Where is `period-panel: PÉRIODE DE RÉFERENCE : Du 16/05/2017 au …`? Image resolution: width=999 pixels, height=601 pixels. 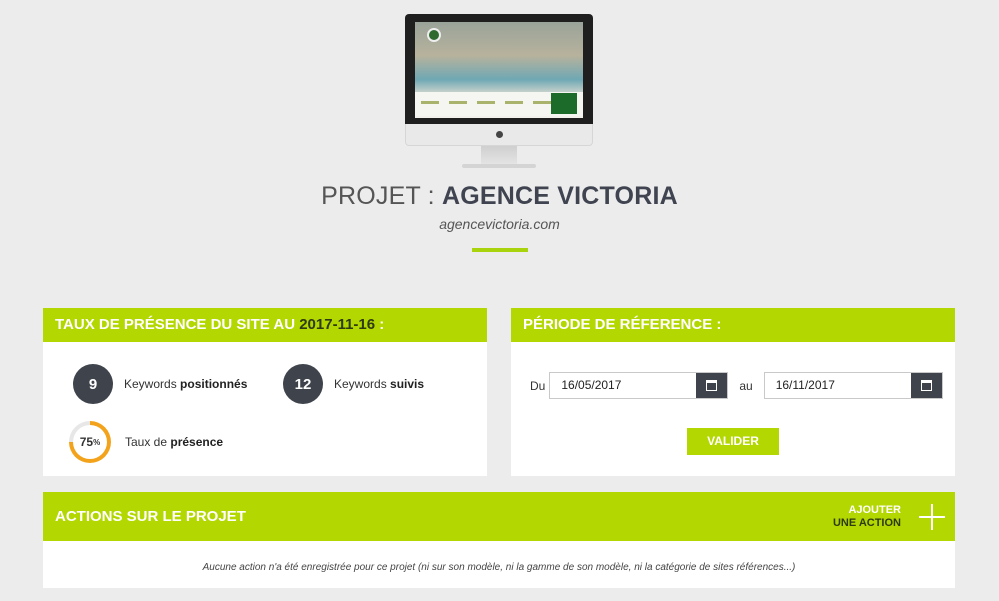
period-panel: PÉRIODE DE RÉFERENCE : Du 16/05/2017 au … is located at coordinates (733, 392).